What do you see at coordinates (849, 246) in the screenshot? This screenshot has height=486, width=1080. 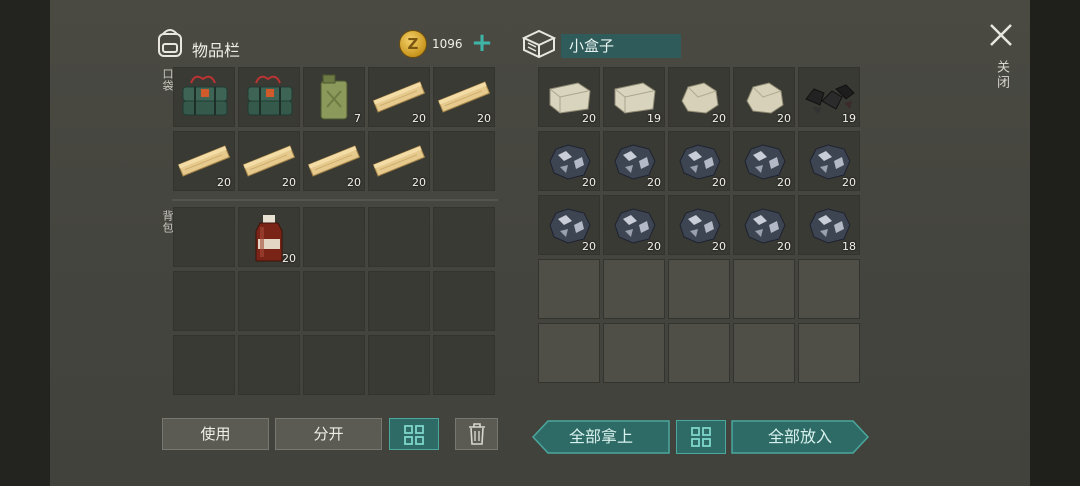 I see `item-quantity: 18` at bounding box center [849, 246].